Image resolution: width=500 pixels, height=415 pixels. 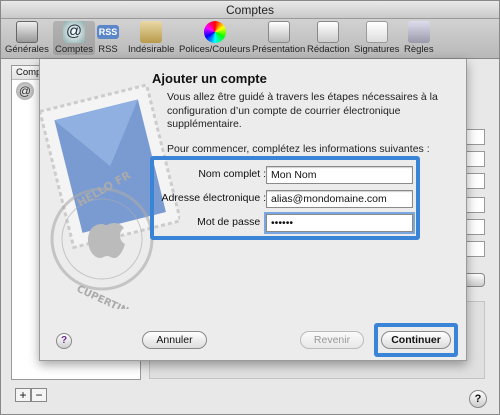 I want to click on toolbar-presentation: Présentation, so click(x=278, y=38).